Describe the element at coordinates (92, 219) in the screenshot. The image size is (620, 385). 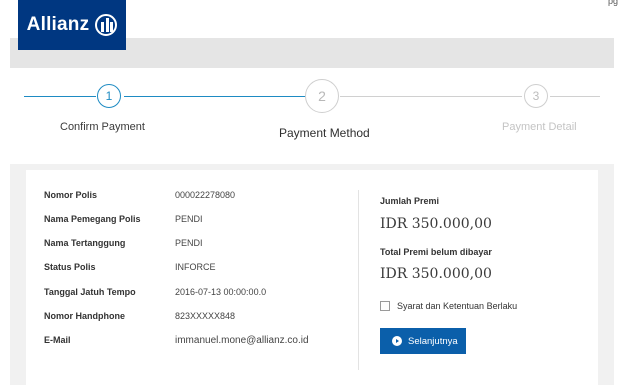
I see `row-key: Nama Pemegang Polis` at that location.